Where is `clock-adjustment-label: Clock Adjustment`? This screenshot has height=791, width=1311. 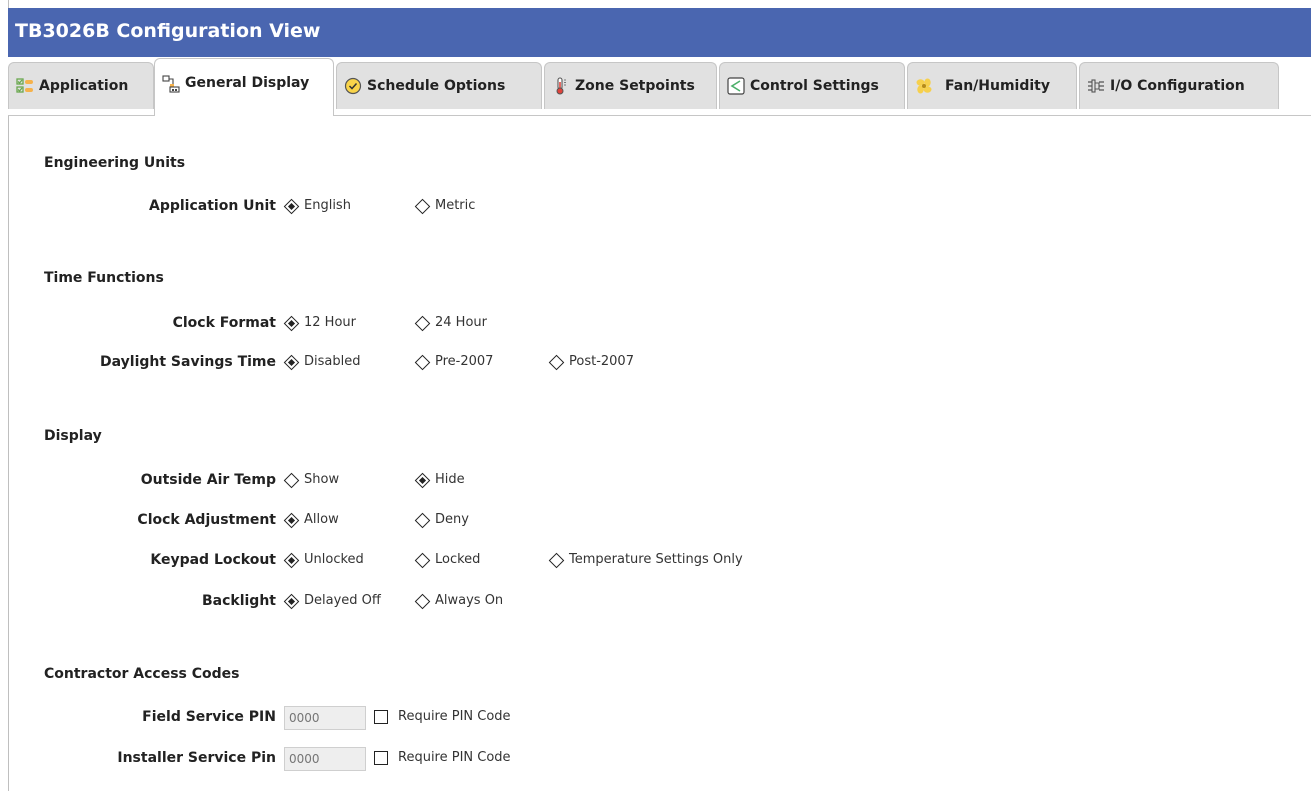
clock-adjustment-label: Clock Adjustment is located at coordinates (206, 520).